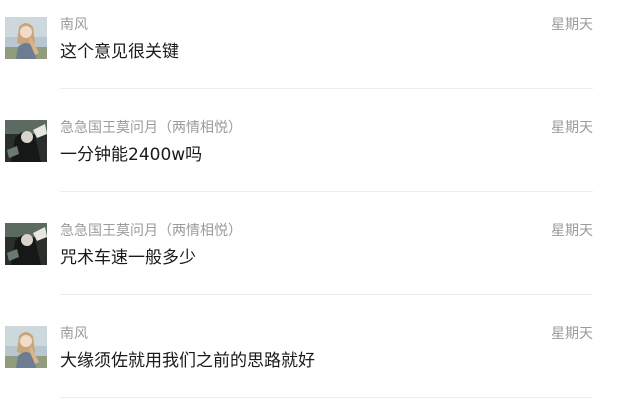 This screenshot has height=414, width=630. Describe the element at coordinates (131, 155) in the screenshot. I see `message-text: 一分钟能2400w吗` at that location.